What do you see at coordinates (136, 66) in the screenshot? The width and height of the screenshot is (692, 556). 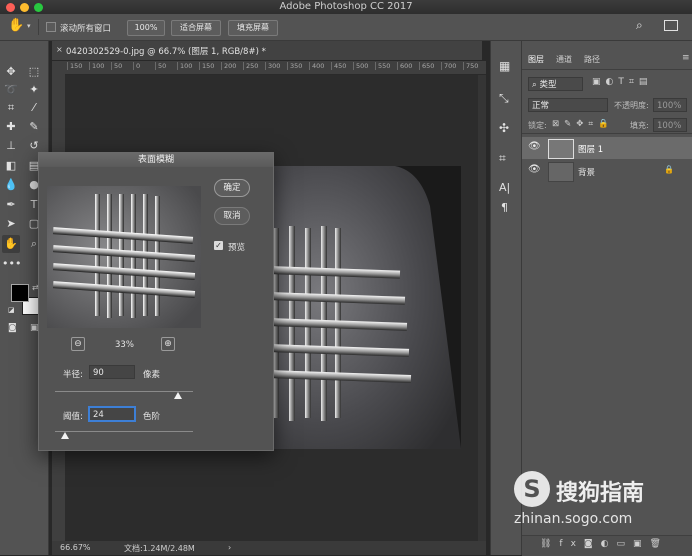 I see `ruler-tick-label: 0` at bounding box center [136, 66].